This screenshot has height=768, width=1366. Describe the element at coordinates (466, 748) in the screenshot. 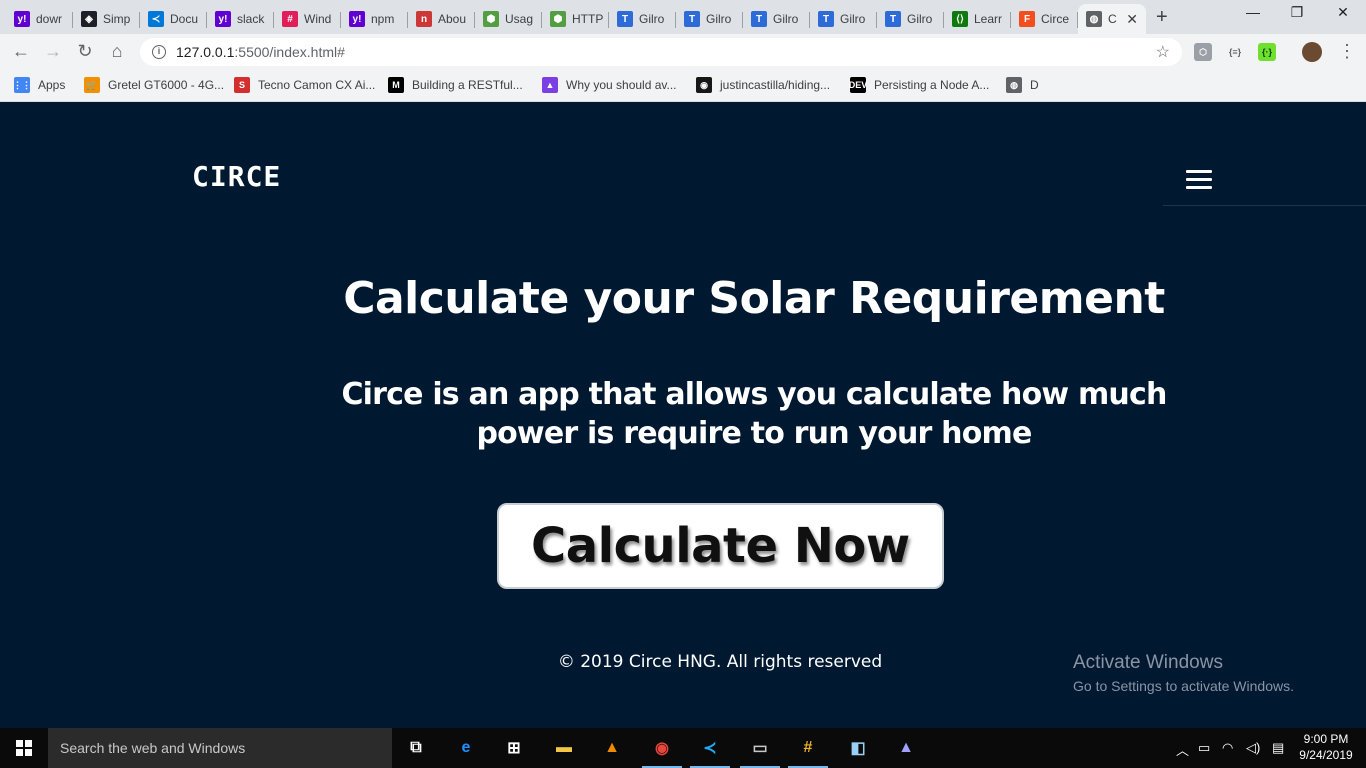

I see `edge-icon: e` at that location.